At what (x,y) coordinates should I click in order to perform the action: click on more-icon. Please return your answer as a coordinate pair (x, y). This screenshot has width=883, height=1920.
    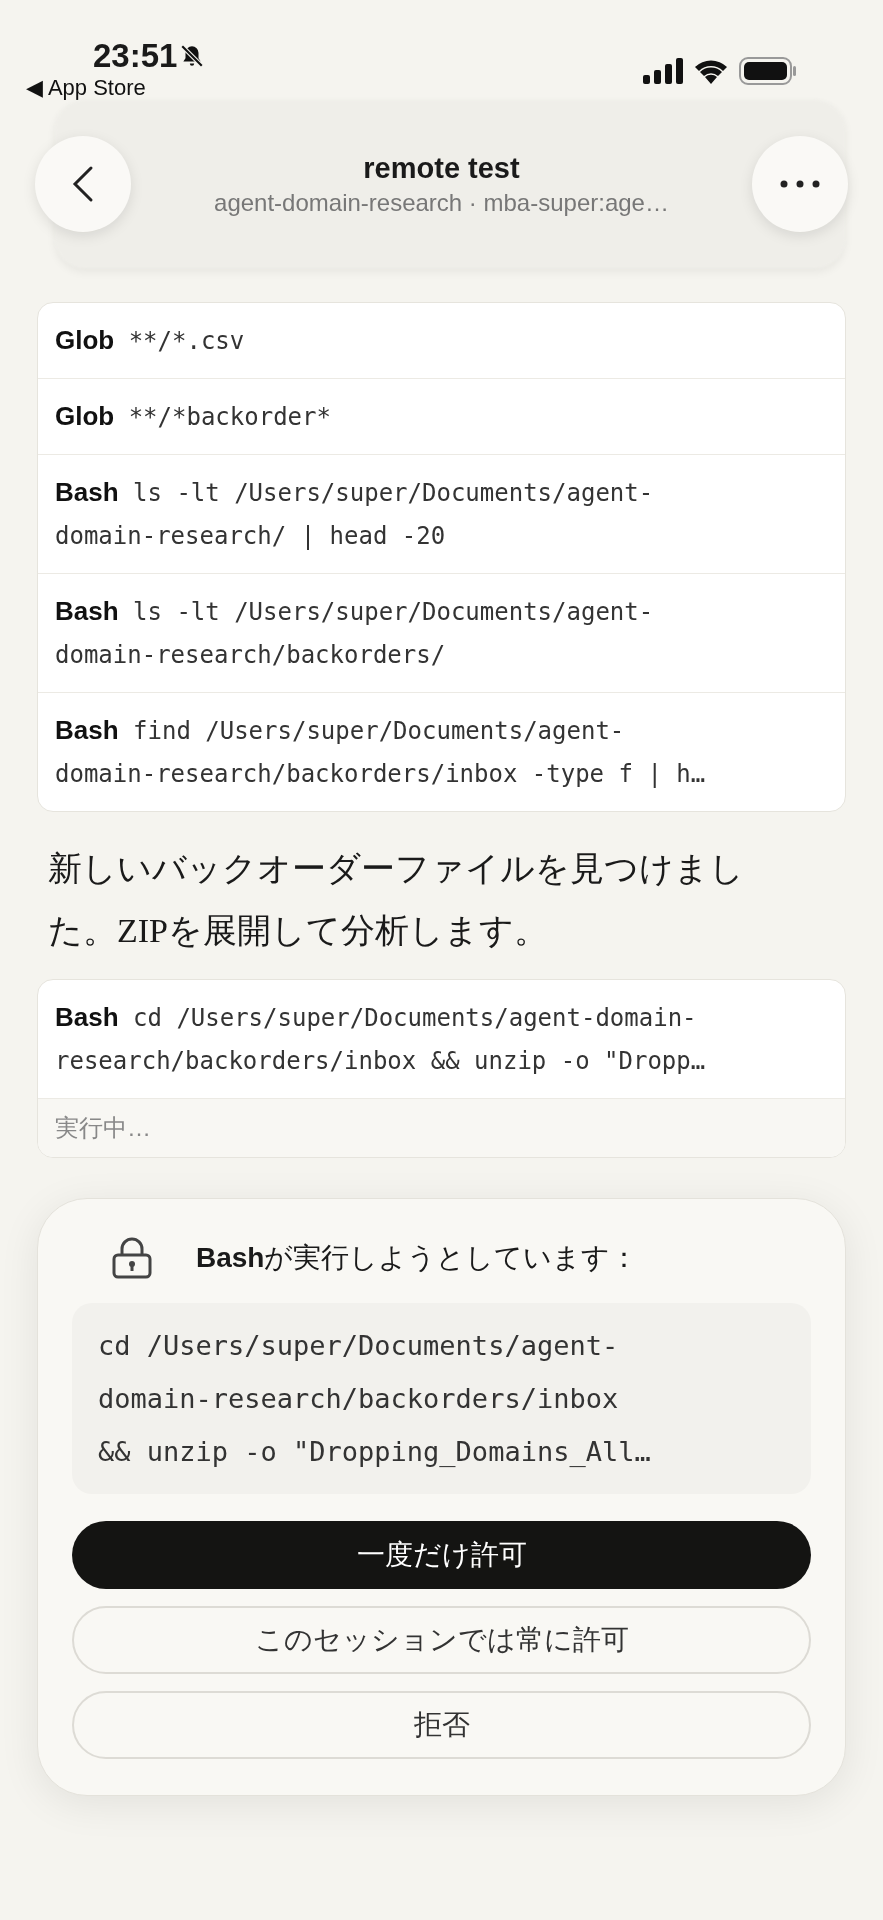
    Looking at the image, I should click on (800, 184).